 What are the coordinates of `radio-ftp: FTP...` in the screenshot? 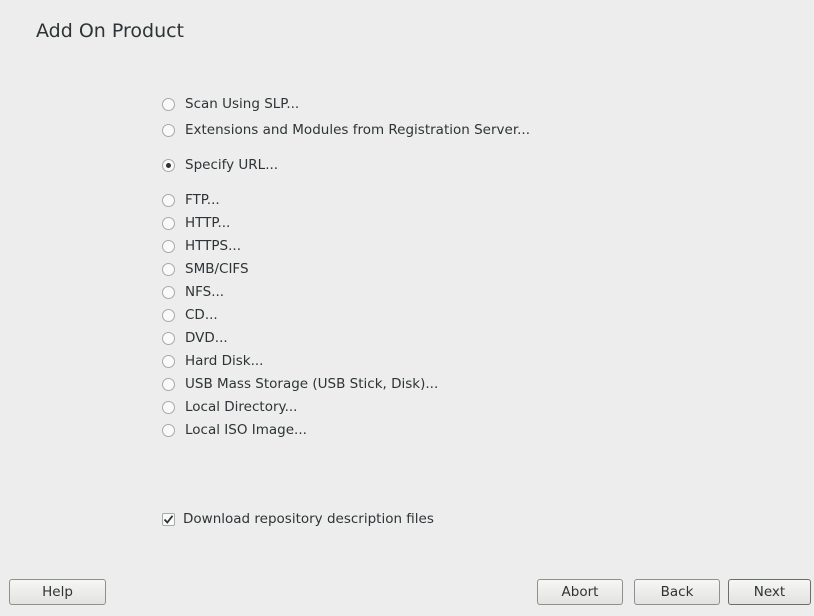 It's located at (191, 200).